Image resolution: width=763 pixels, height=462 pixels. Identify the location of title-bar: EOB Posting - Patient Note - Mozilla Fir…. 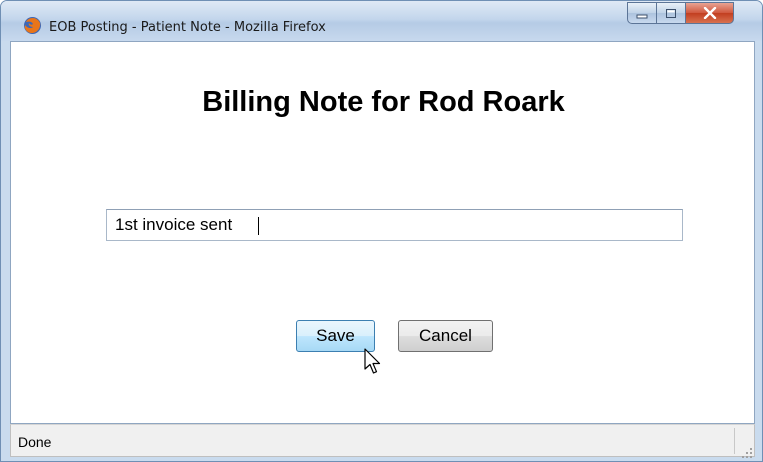
(381, 21).